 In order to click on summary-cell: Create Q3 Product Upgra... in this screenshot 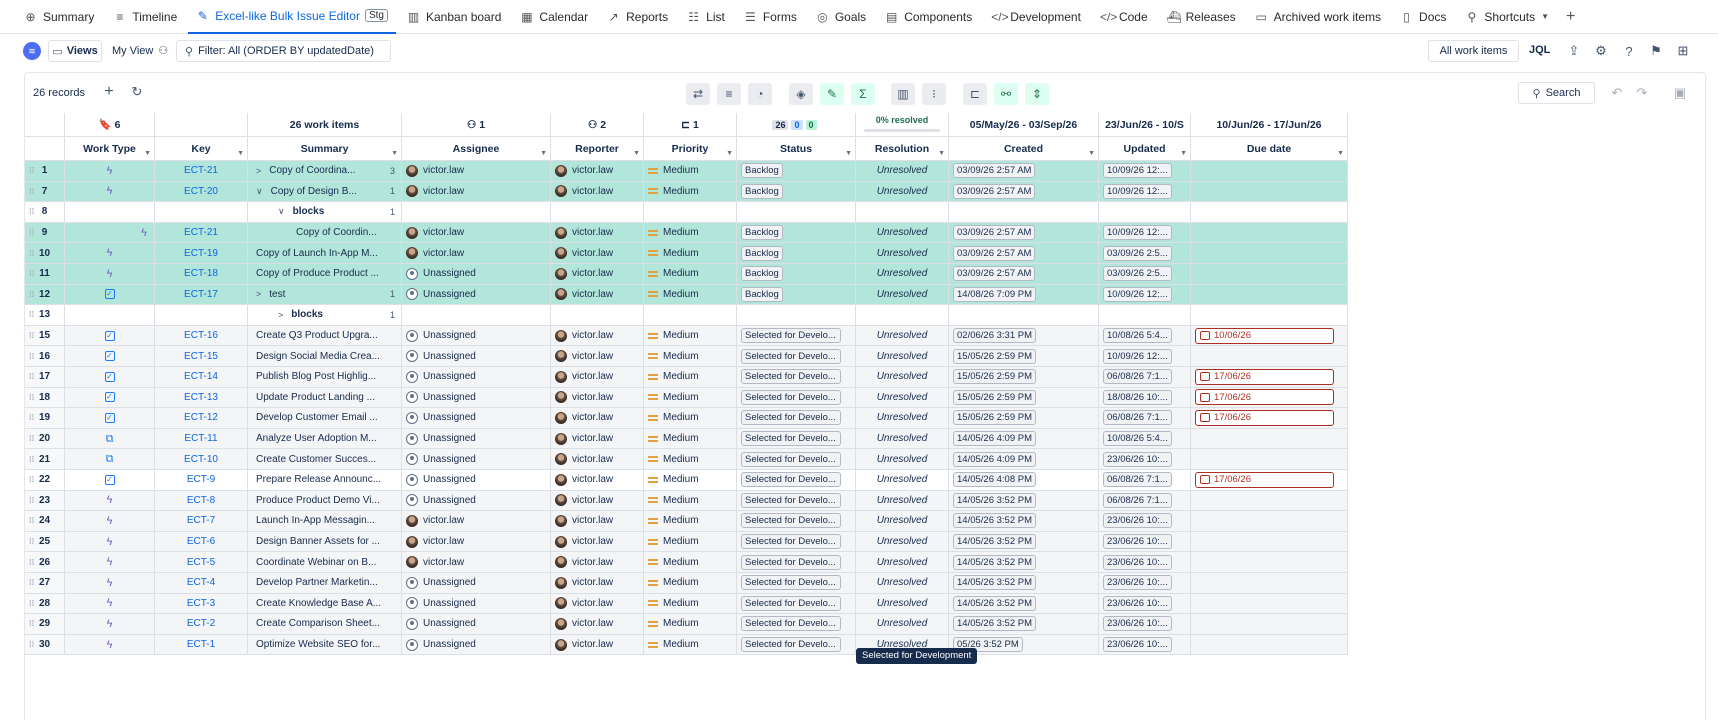, I will do `click(325, 335)`.